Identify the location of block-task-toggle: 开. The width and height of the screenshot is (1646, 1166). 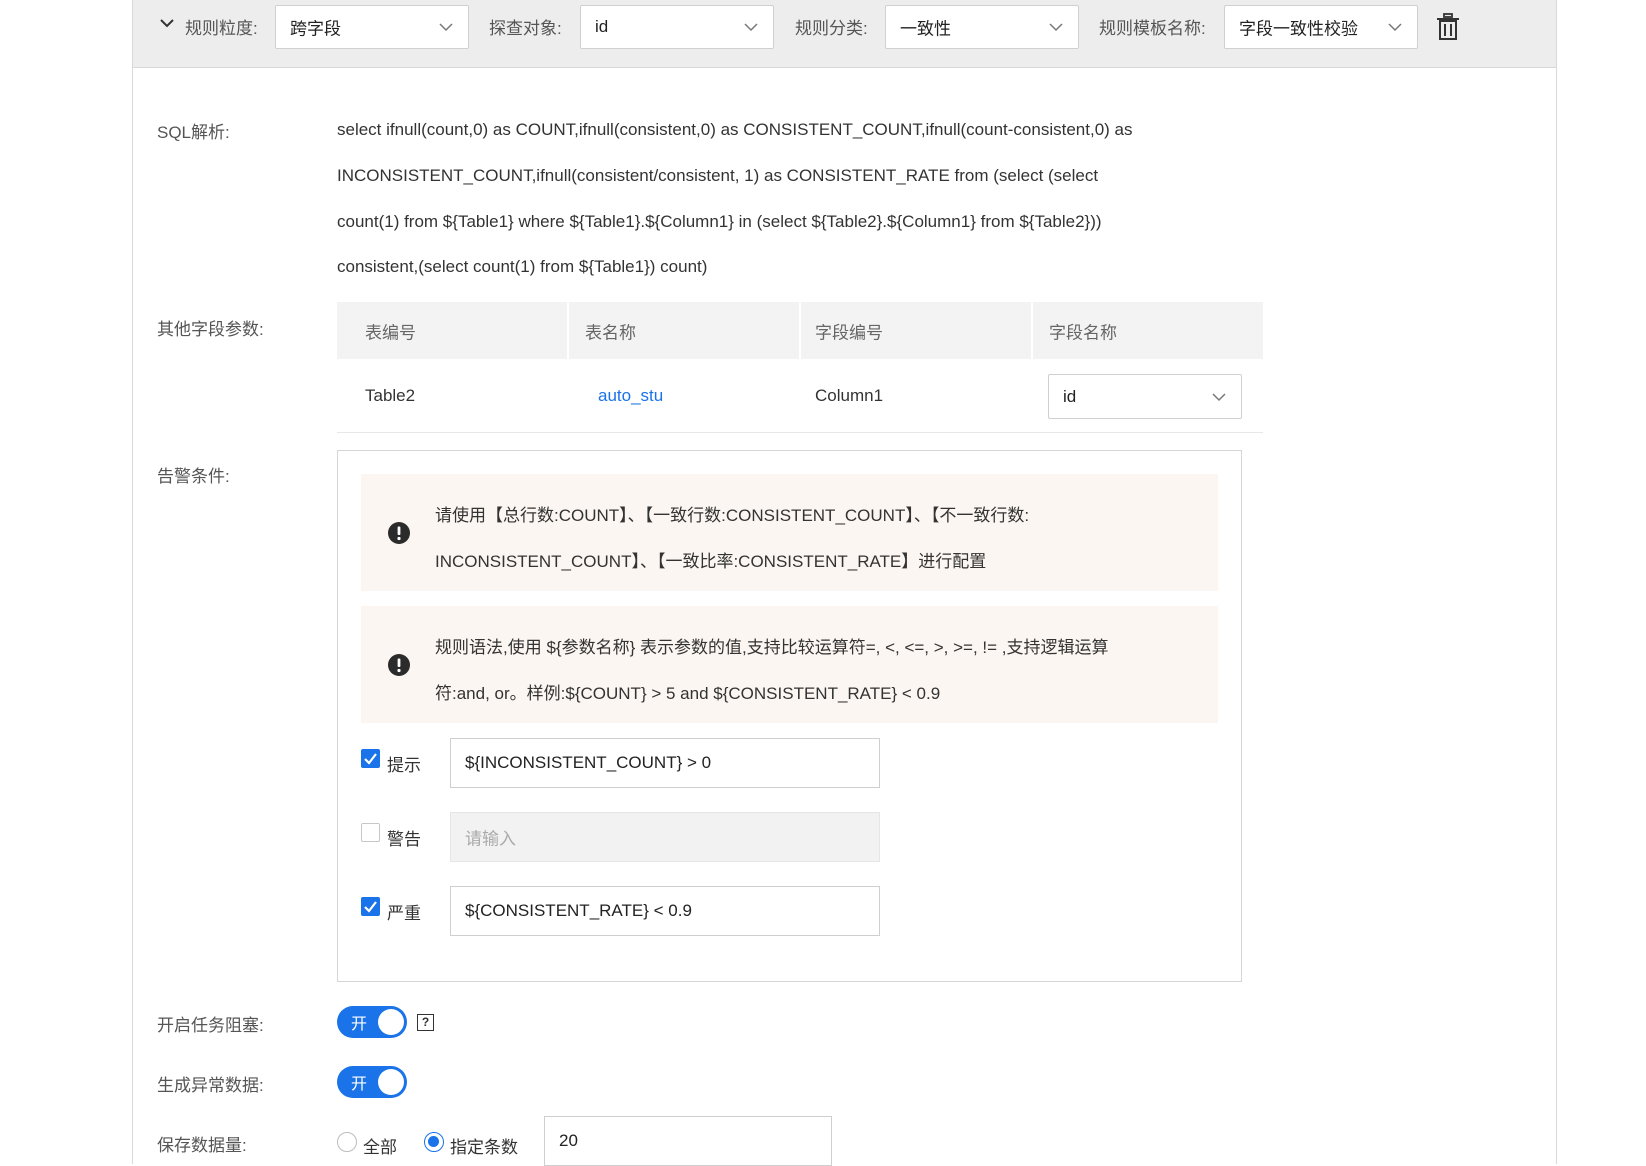
(372, 1022).